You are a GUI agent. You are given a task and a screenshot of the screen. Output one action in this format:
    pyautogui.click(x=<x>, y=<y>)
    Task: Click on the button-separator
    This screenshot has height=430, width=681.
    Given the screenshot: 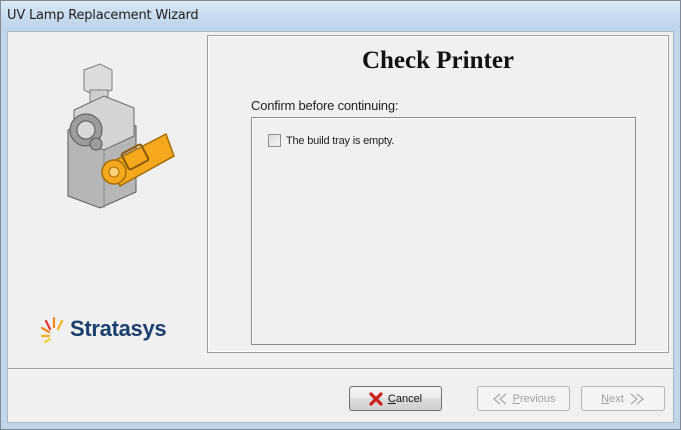 What is the action you would take?
    pyautogui.click(x=340, y=369)
    